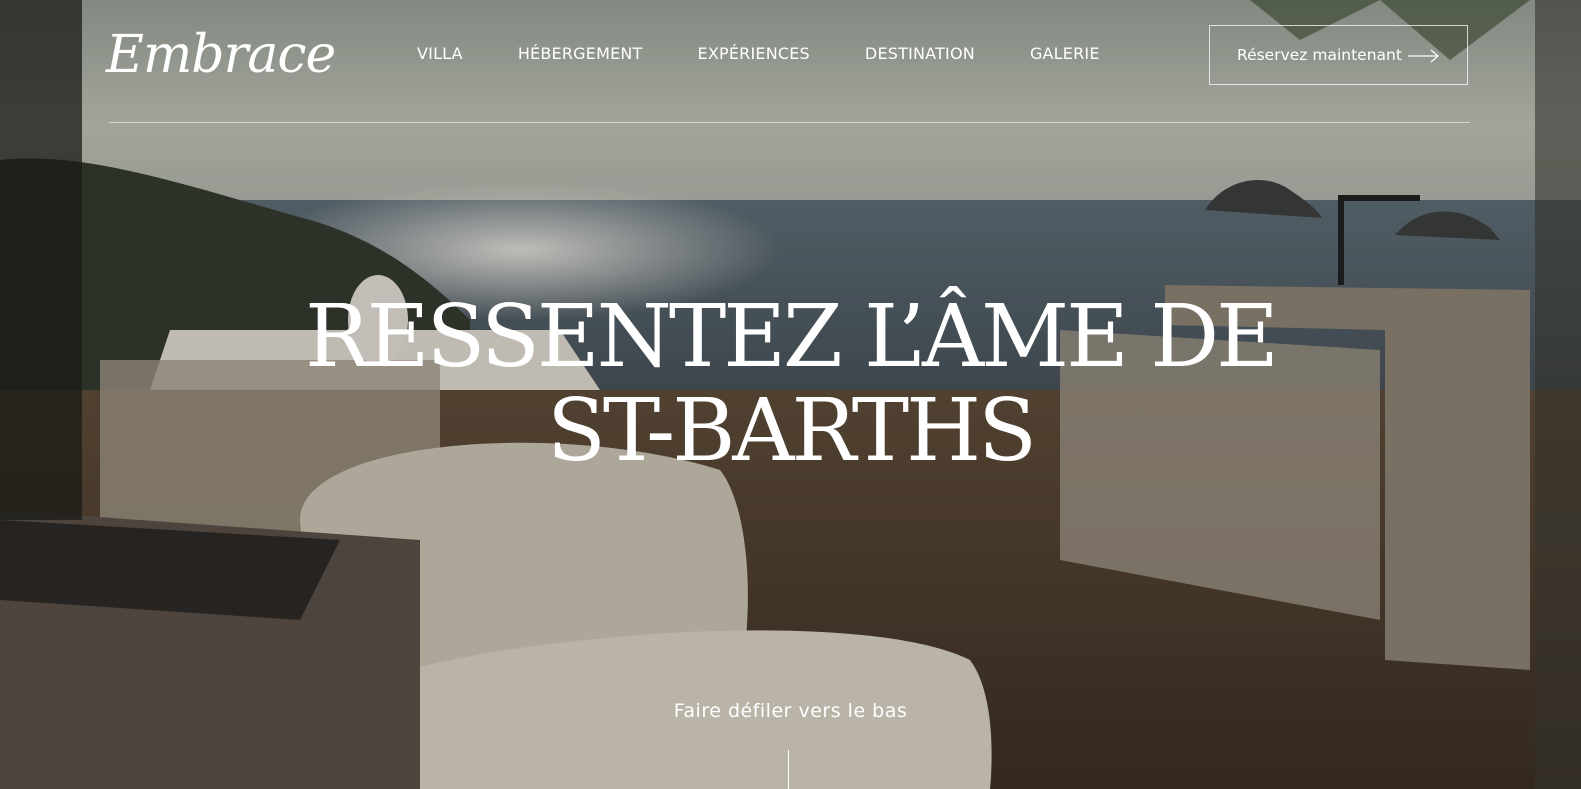 The image size is (1581, 789). What do you see at coordinates (754, 54) in the screenshot?
I see `nav-item-experiences: EXPÉRIENCES` at bounding box center [754, 54].